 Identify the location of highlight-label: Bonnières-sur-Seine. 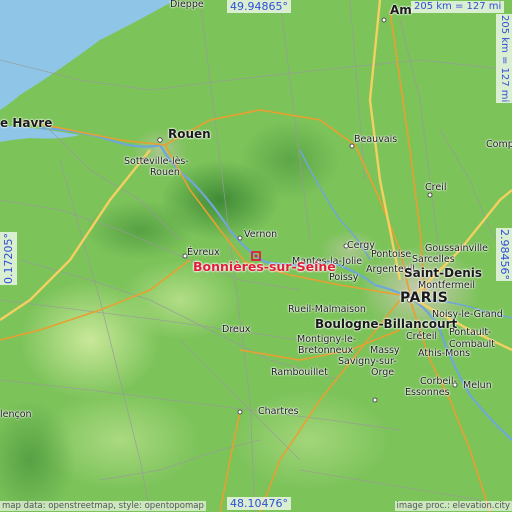
(264, 266).